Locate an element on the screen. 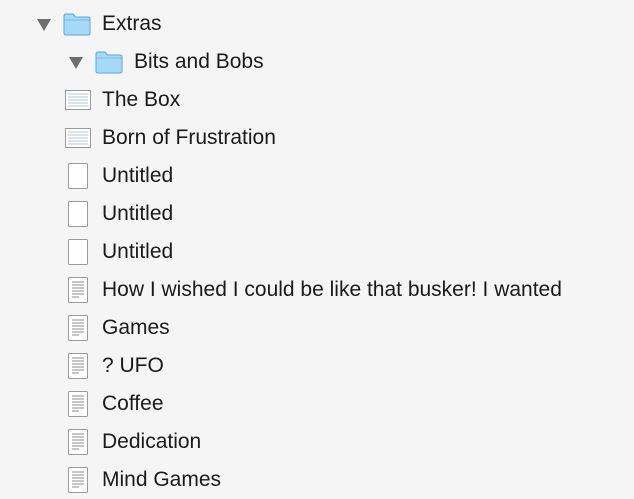 This screenshot has height=499, width=634. binder-row-label: ? UFO is located at coordinates (133, 365).